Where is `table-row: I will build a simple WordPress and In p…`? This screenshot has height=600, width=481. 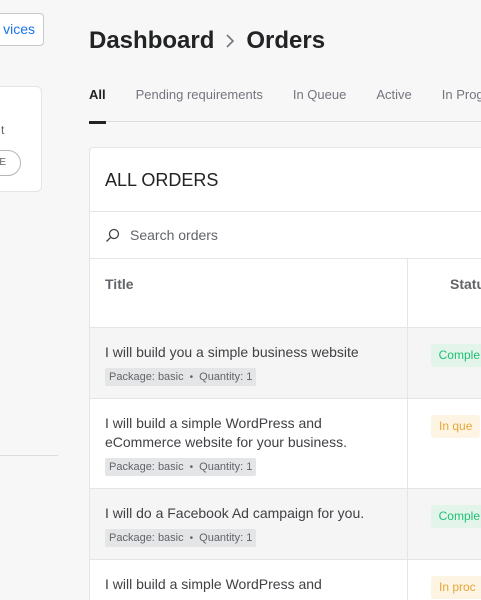 table-row: I will build a simple WordPress and In p… is located at coordinates (285, 580).